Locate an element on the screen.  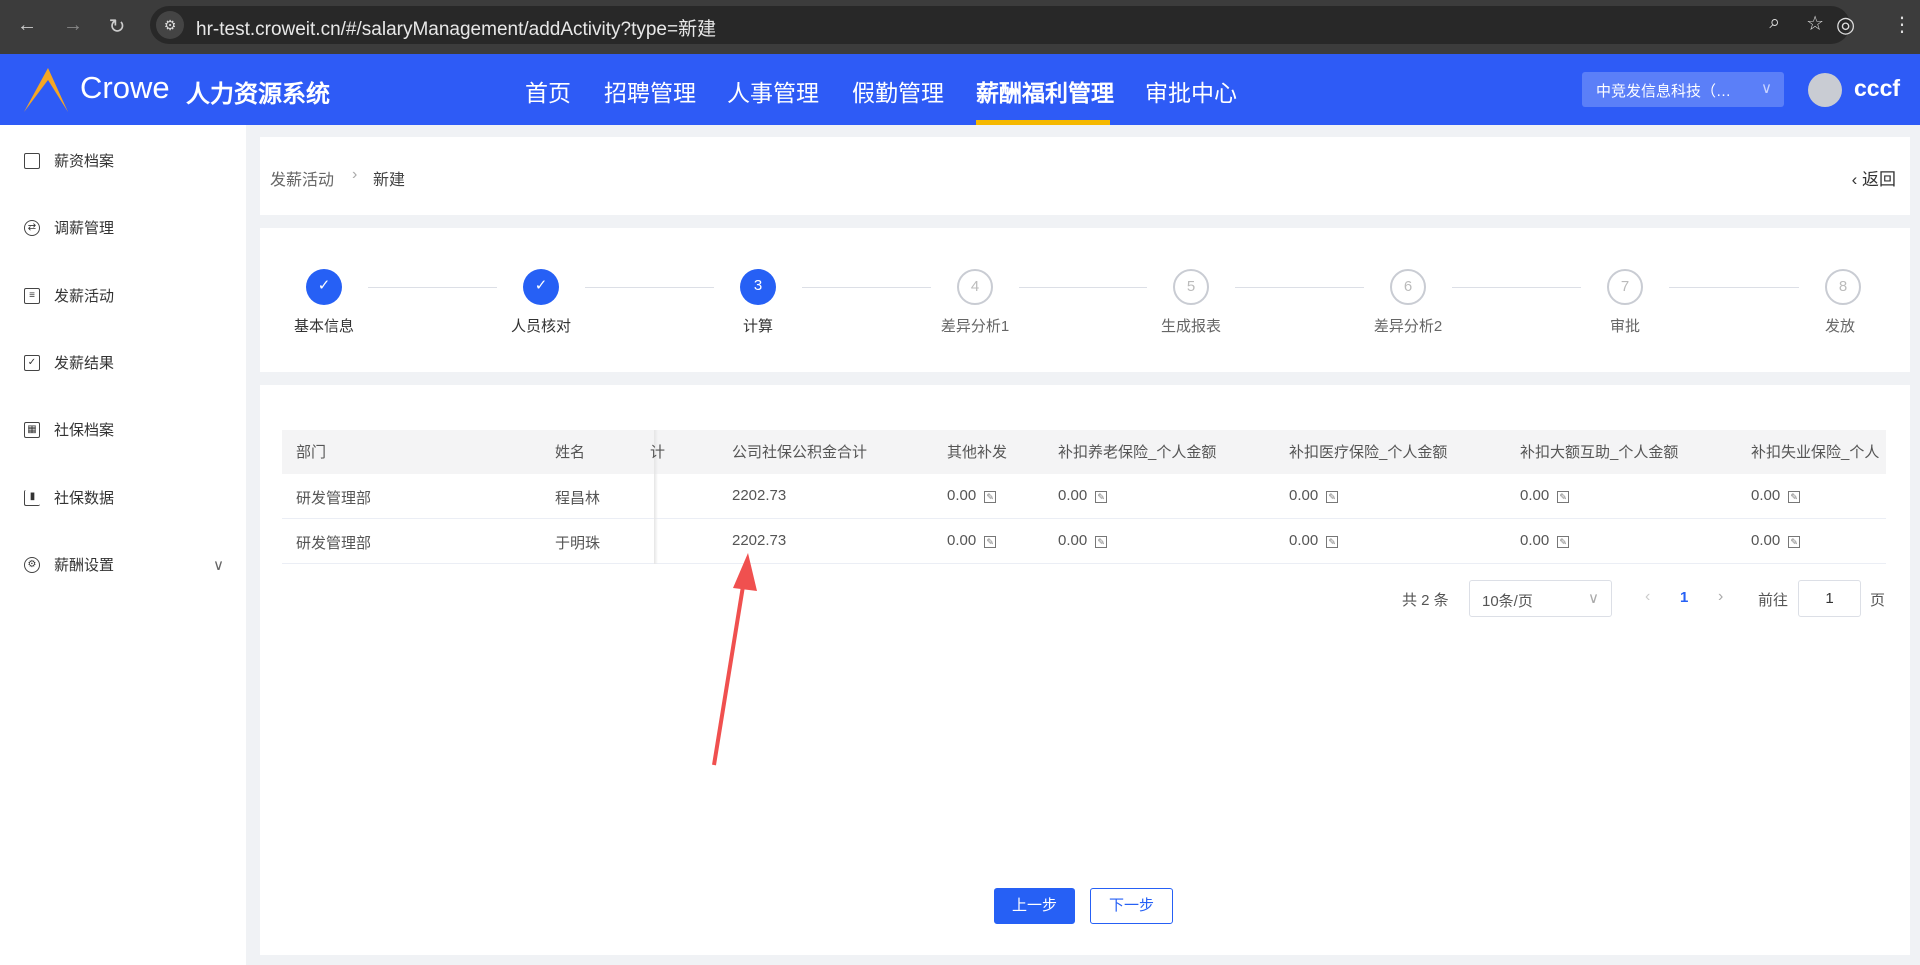
cell-value: 程昌林 is located at coordinates (578, 498).